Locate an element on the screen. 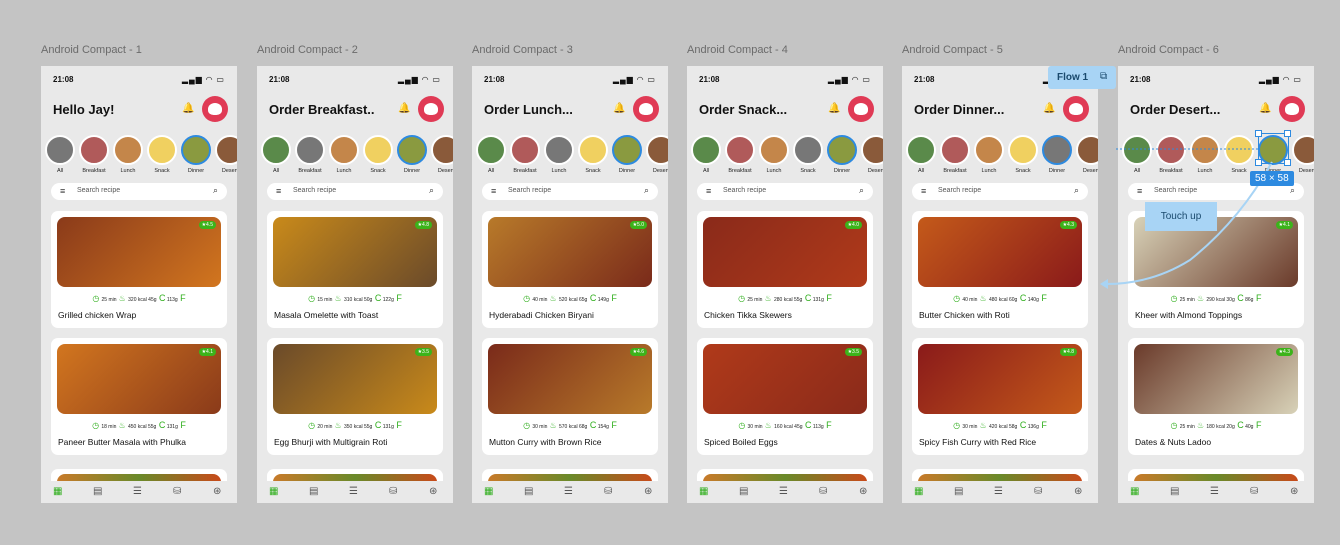  touch-up-trigger: Touch up is located at coordinates (1181, 216).